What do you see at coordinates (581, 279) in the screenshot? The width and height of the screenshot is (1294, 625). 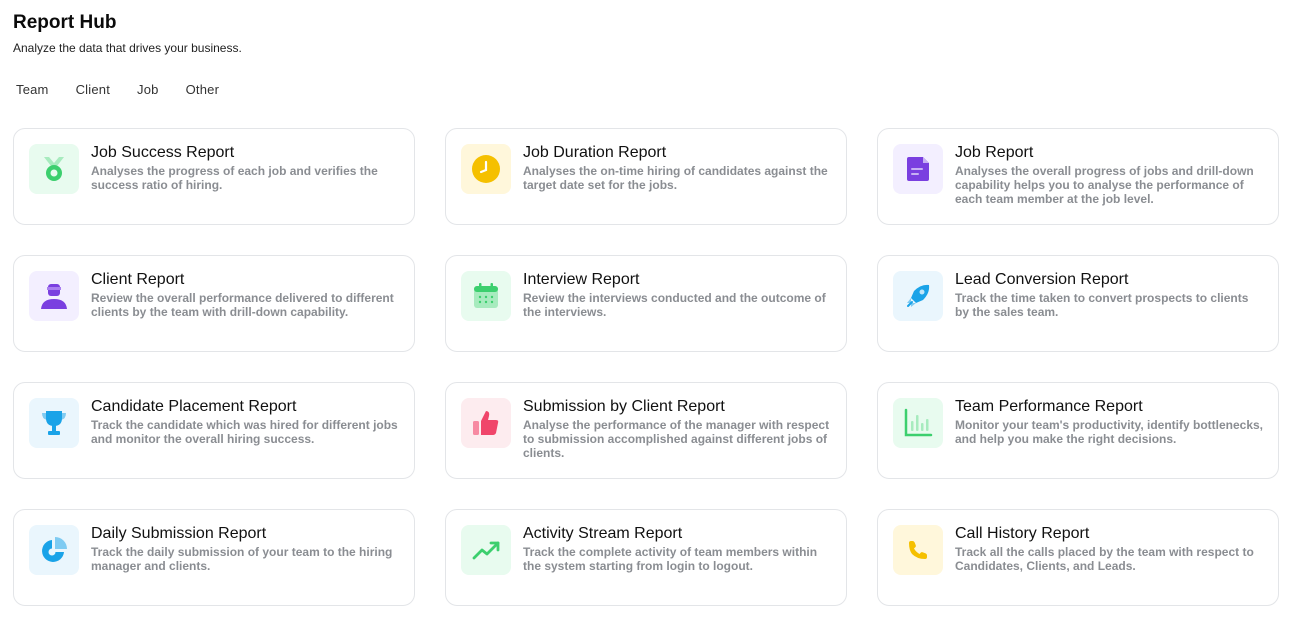 I see `card-title: Interview Report` at bounding box center [581, 279].